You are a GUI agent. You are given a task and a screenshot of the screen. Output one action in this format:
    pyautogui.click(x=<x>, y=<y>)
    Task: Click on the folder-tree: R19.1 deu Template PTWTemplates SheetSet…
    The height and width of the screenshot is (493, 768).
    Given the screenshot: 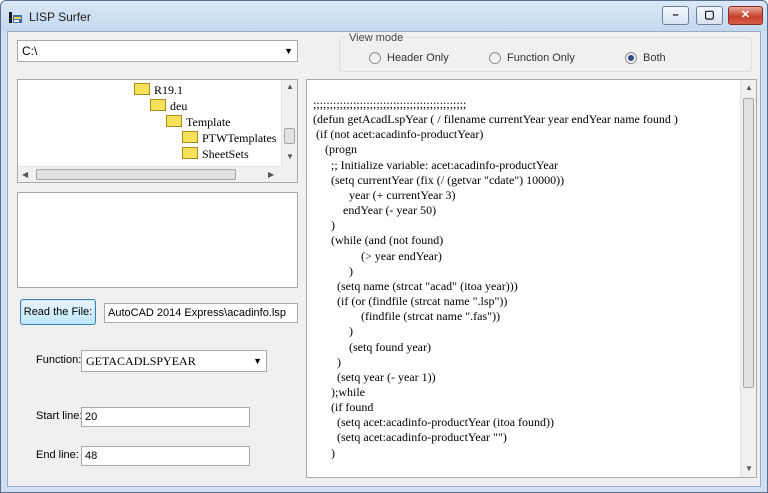 What is the action you would take?
    pyautogui.click(x=157, y=131)
    